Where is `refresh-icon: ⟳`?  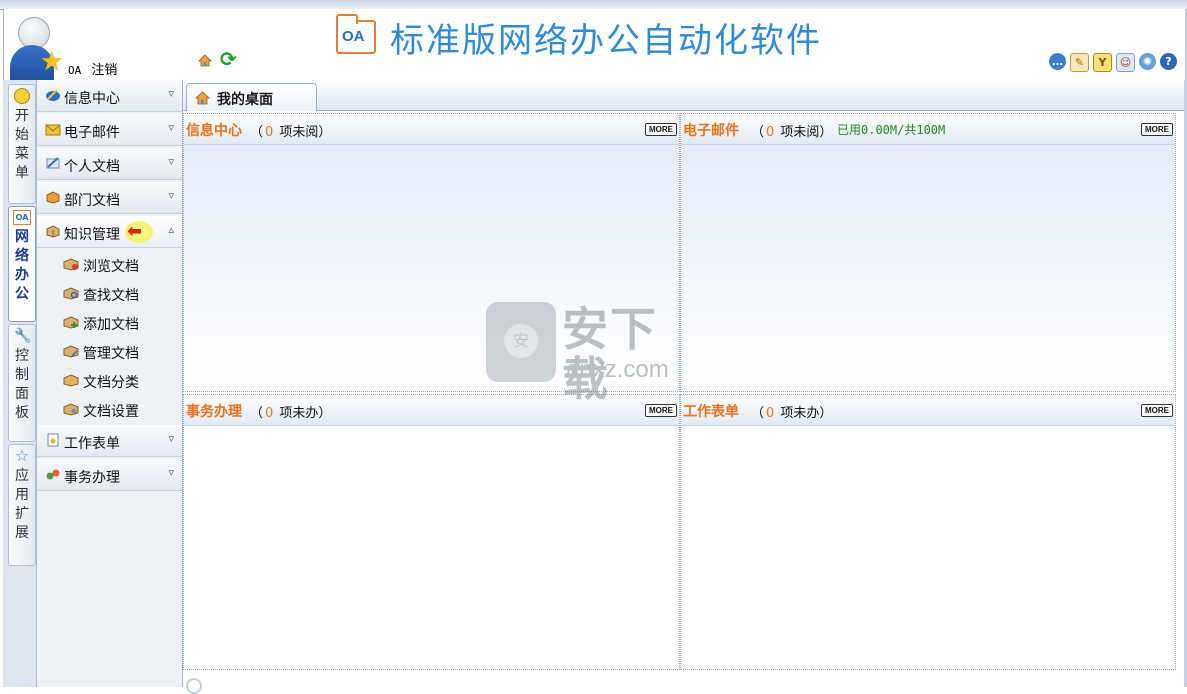 refresh-icon: ⟳ is located at coordinates (228, 59).